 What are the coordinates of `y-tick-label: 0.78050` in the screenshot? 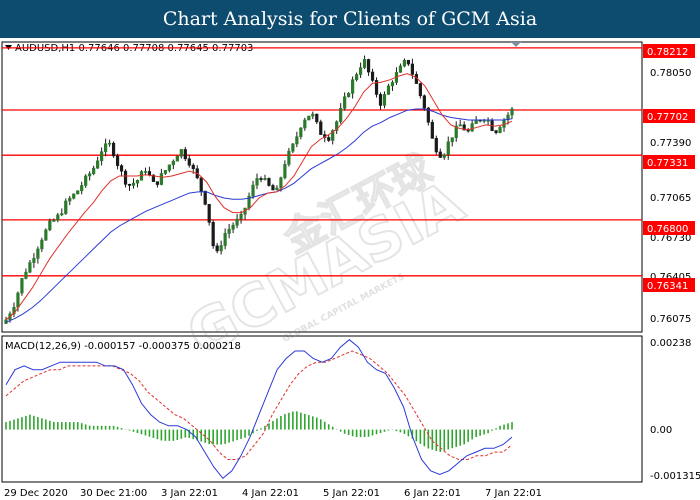 It's located at (670, 73).